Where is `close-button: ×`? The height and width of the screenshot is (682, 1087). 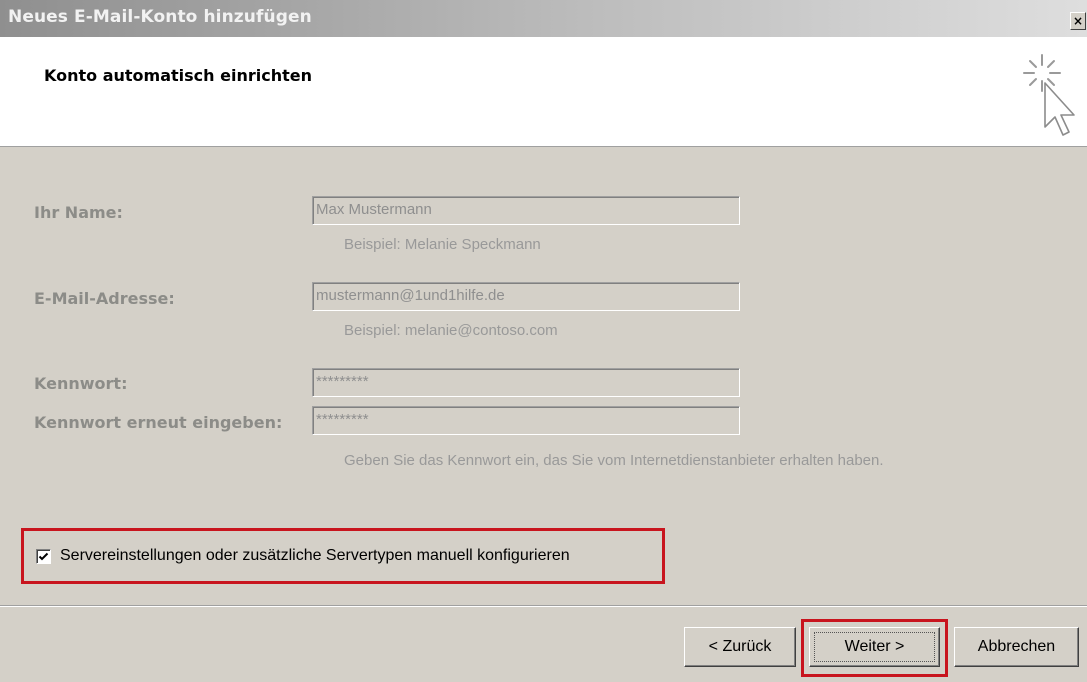
close-button: × is located at coordinates (1078, 21).